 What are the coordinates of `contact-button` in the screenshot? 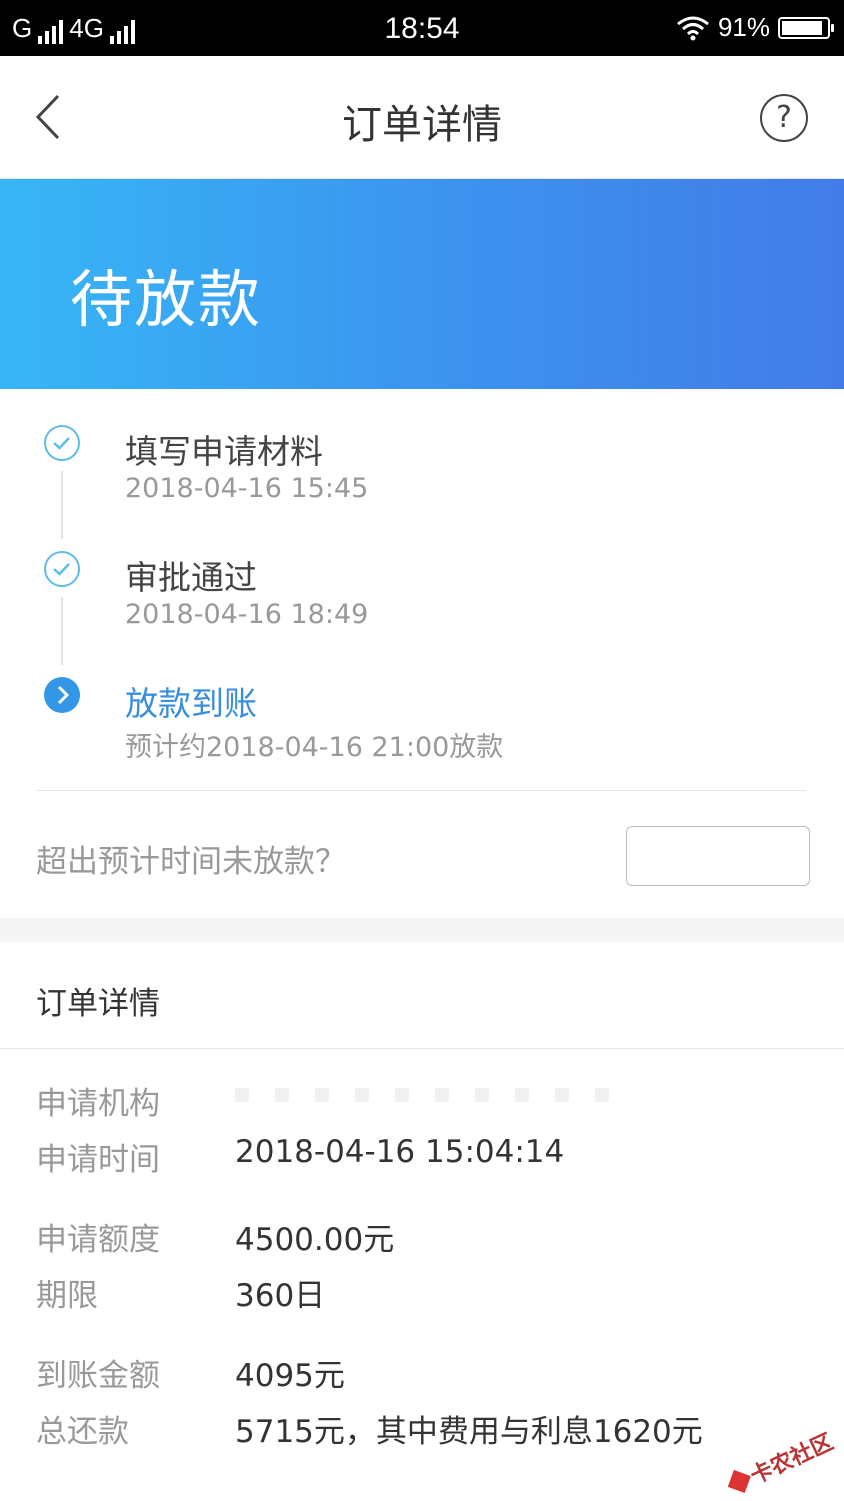 It's located at (718, 856).